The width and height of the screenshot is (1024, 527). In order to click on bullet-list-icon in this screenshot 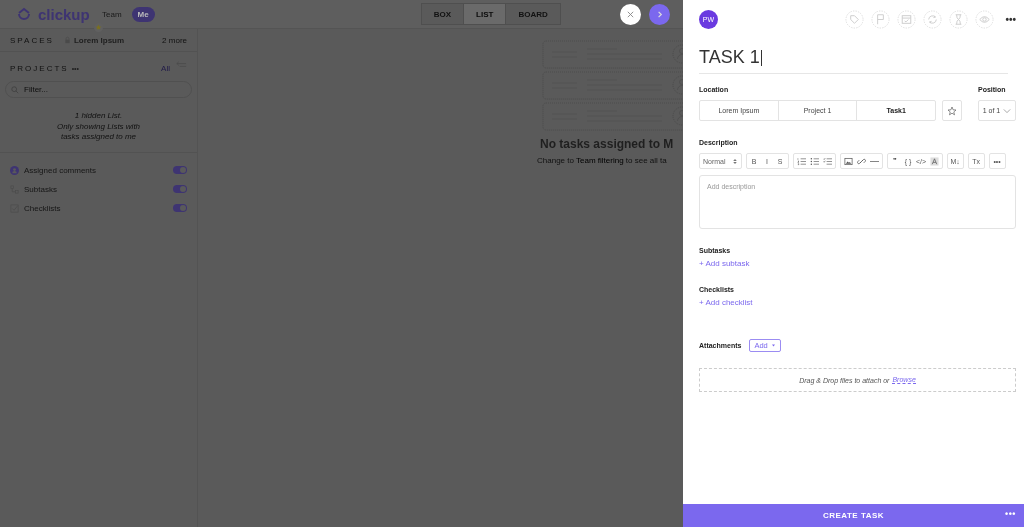, I will do `click(814, 161)`.